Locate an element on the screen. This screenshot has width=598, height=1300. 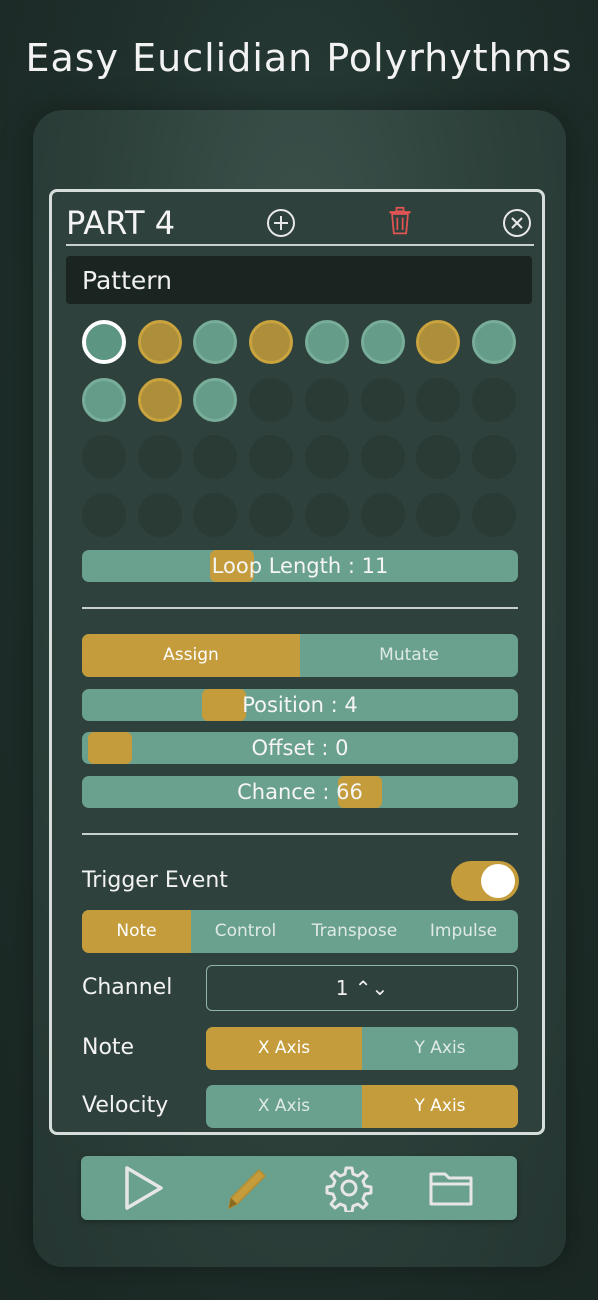
plus-circle-icon is located at coordinates (281, 223).